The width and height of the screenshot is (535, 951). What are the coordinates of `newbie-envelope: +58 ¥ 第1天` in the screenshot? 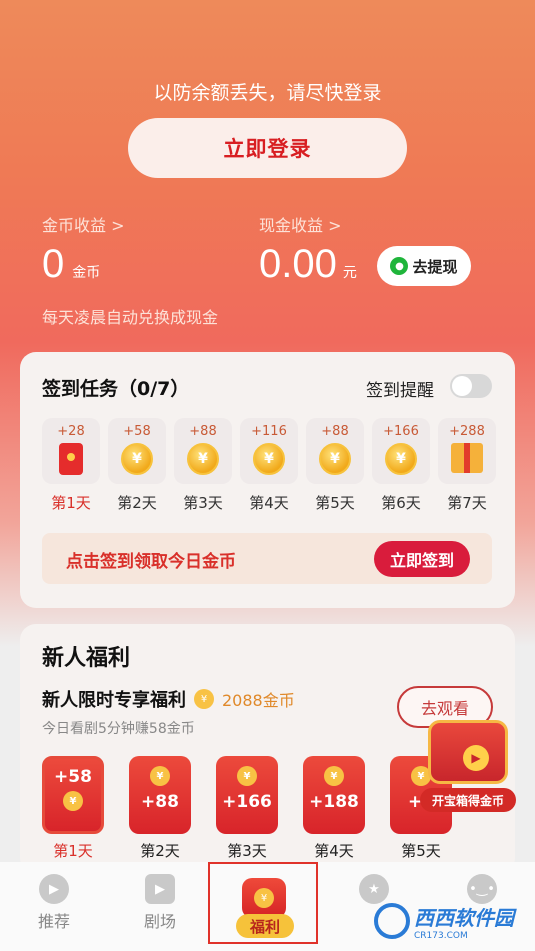 It's located at (73, 808).